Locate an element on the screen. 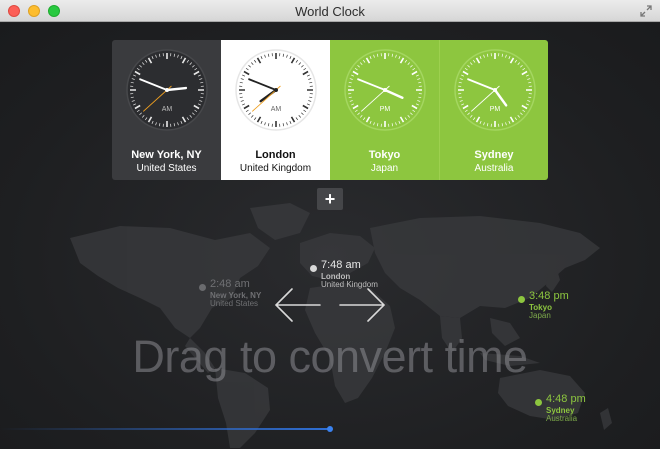  pin-country: Japan is located at coordinates (540, 315).